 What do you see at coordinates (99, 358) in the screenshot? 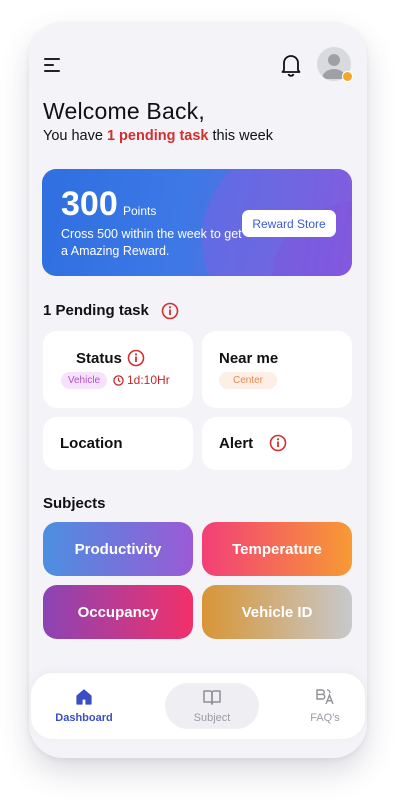
I see `status-card-title: Status` at bounding box center [99, 358].